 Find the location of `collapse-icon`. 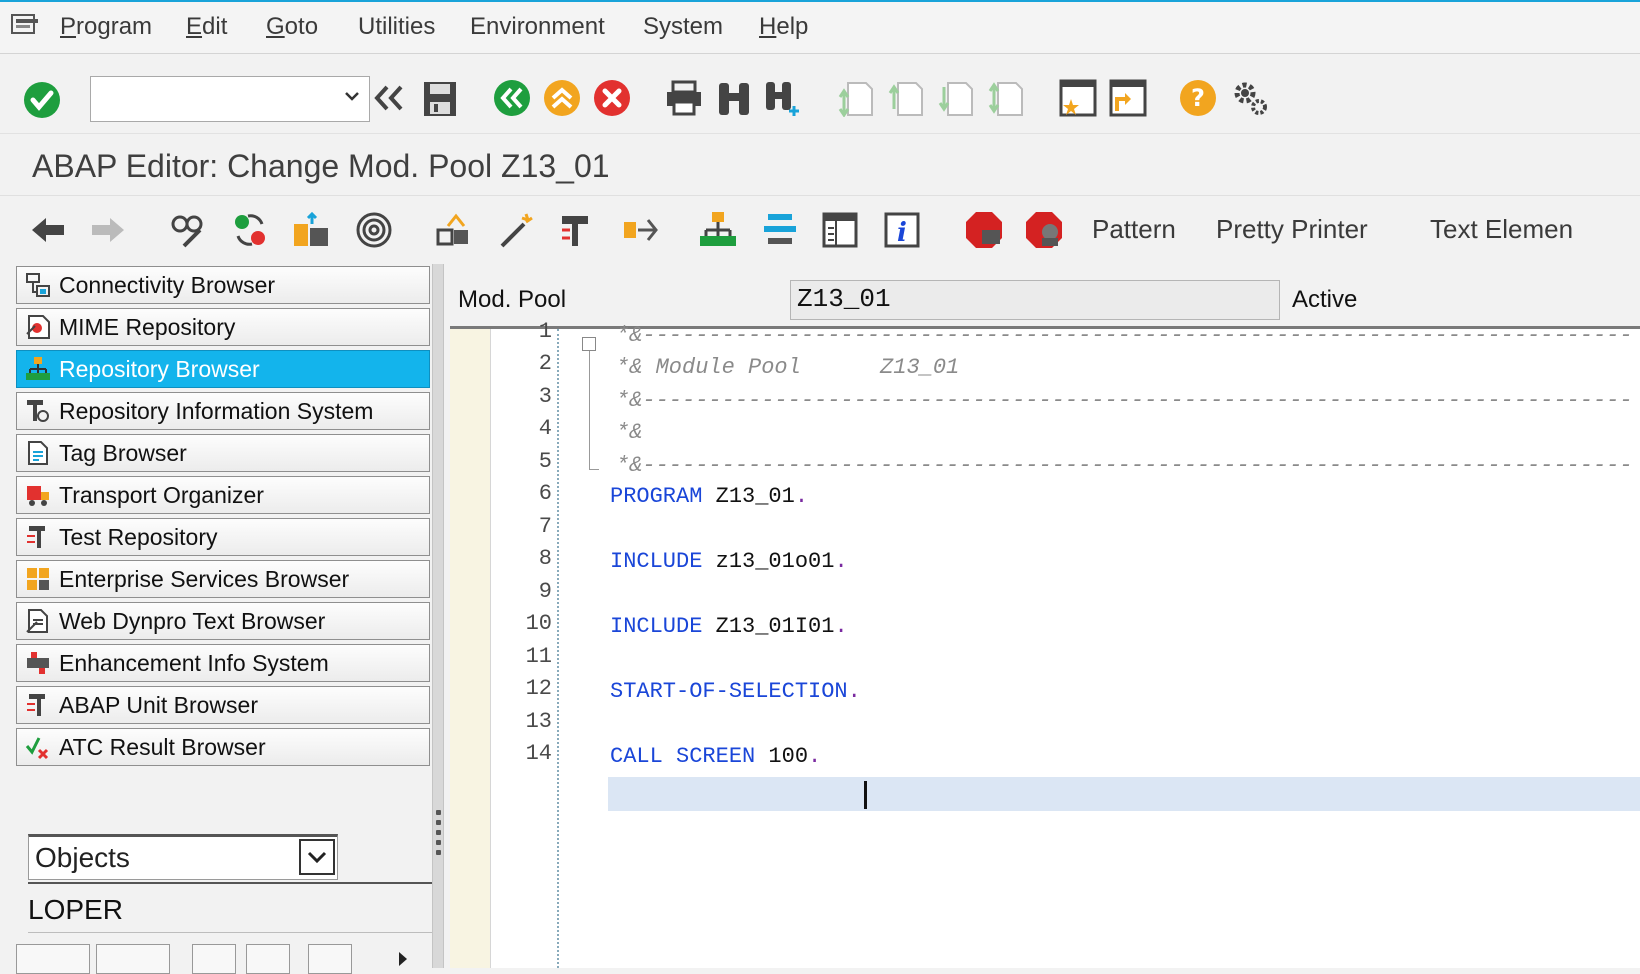

collapse-icon is located at coordinates (214, 959).